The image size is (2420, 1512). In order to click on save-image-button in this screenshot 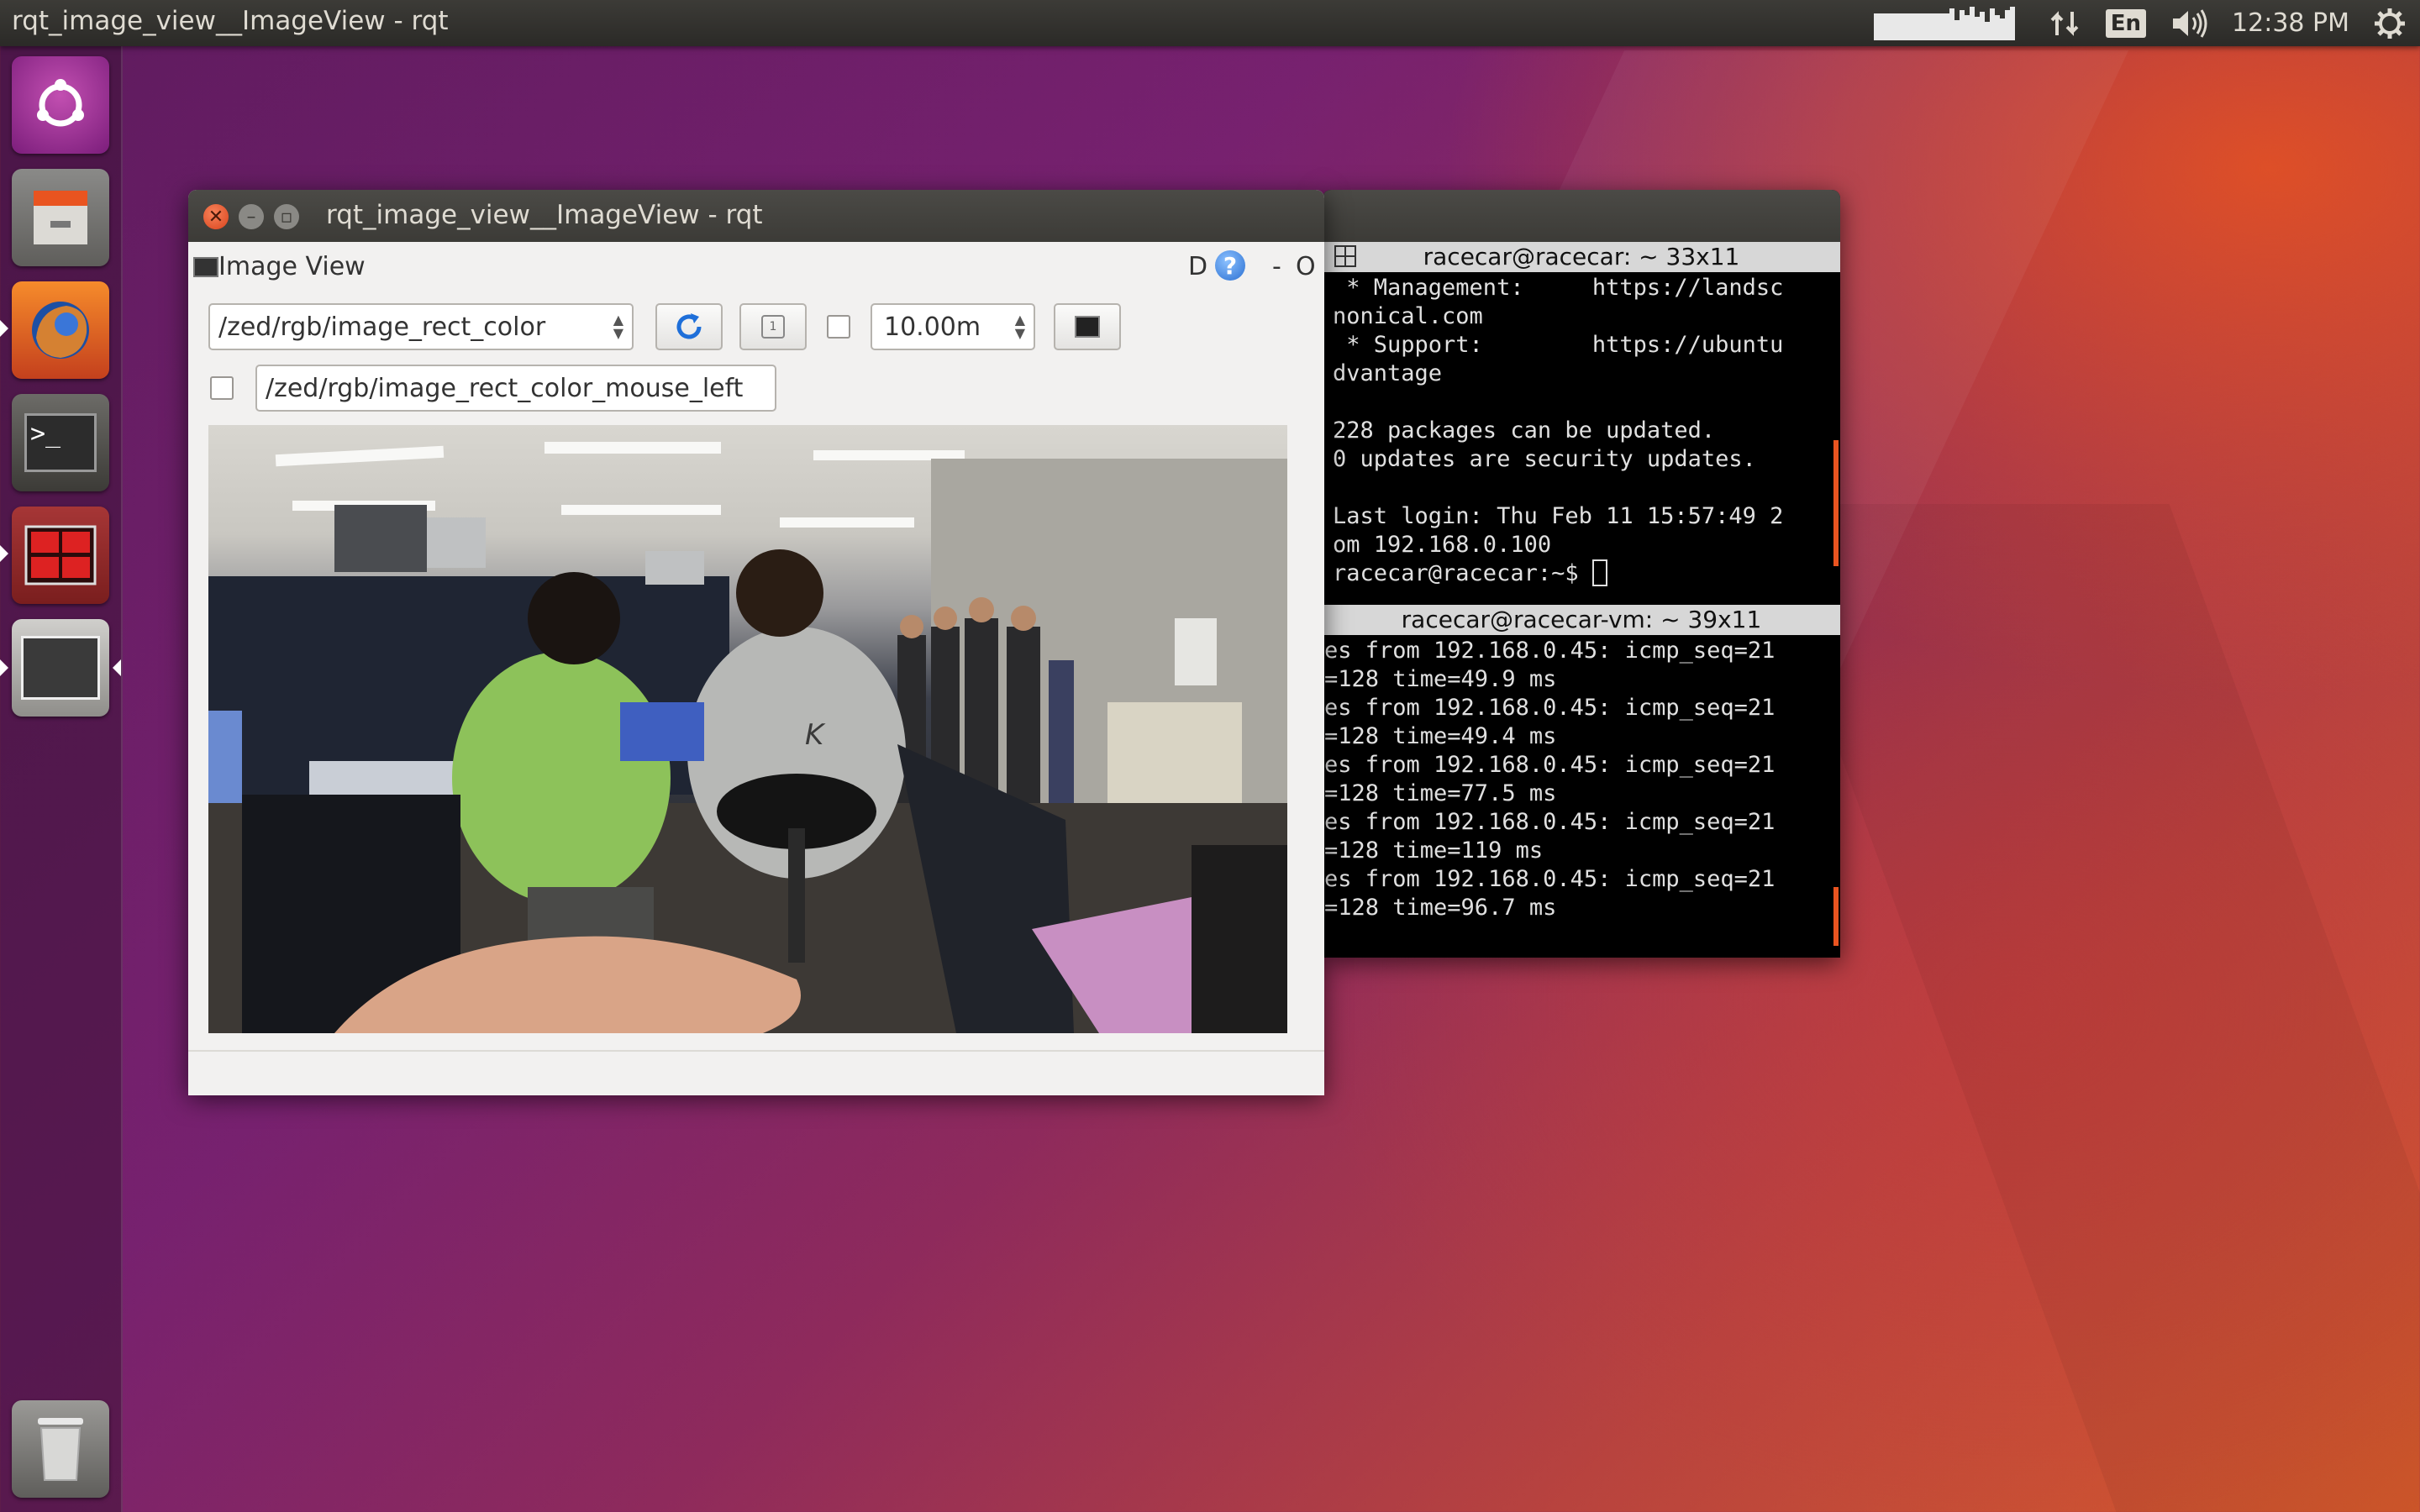, I will do `click(1087, 326)`.